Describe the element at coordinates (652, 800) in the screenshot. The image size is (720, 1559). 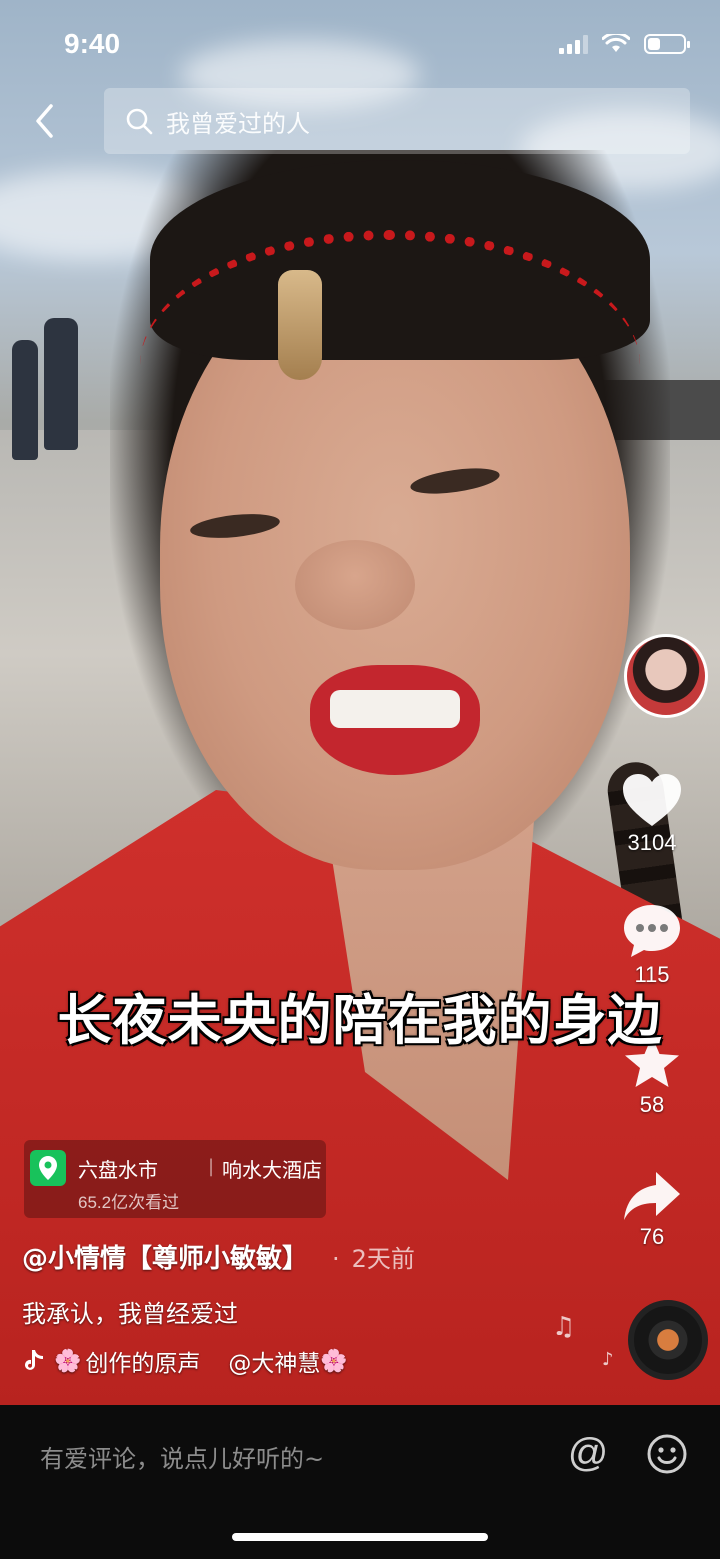
I see `heart-icon` at that location.